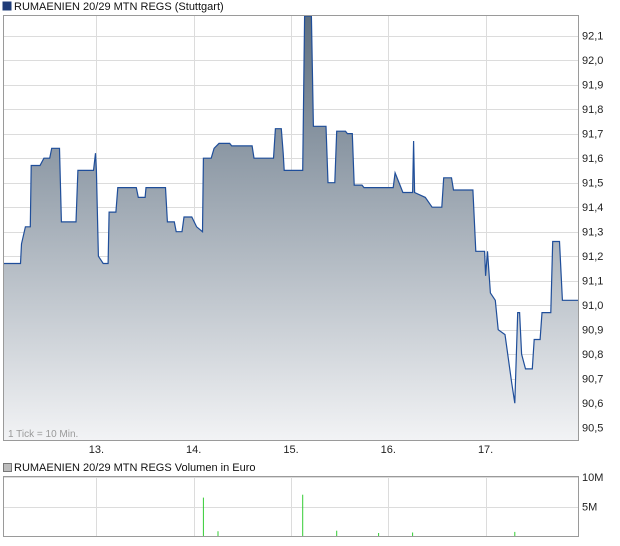 This screenshot has width=620, height=546. I want to click on price-x-tick-label: 15., so click(290, 450).